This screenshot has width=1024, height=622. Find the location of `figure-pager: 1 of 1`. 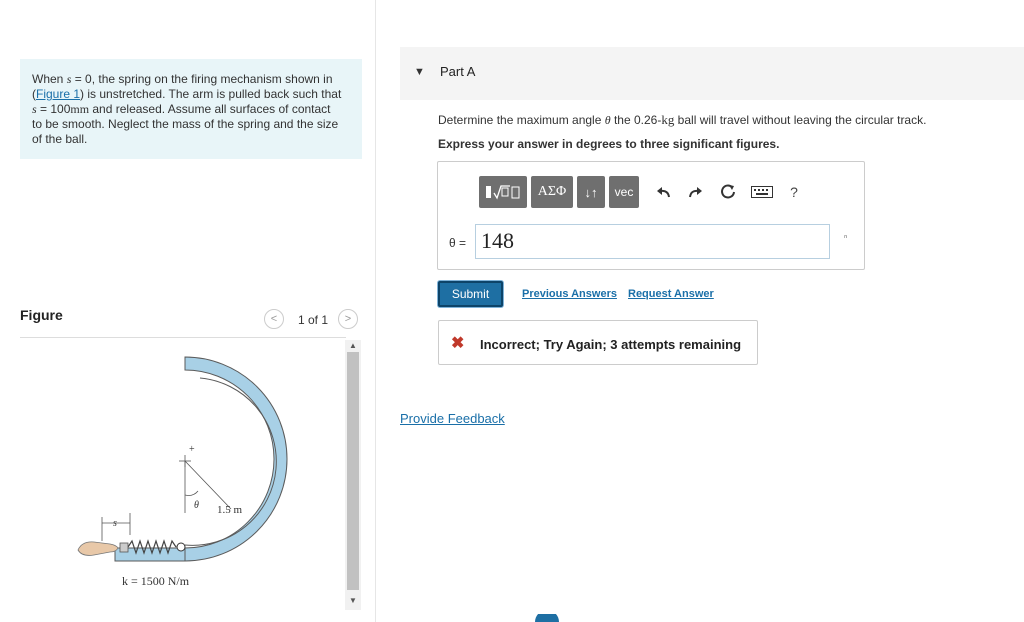

figure-pager: 1 of 1 is located at coordinates (313, 320).